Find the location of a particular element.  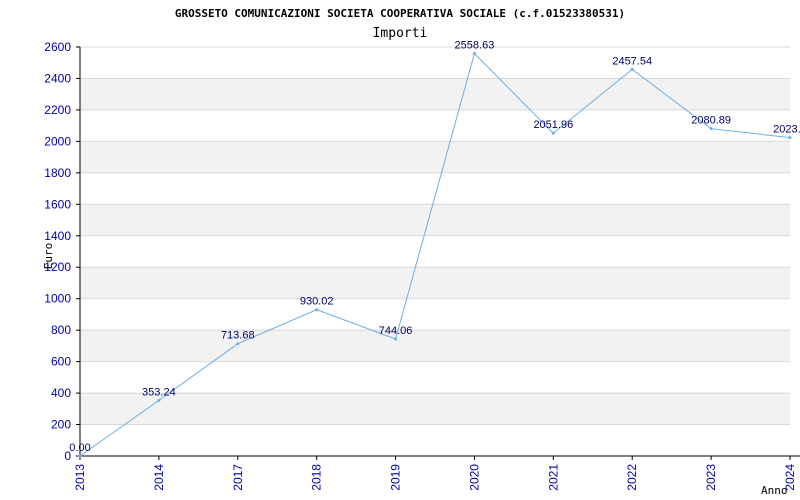

x-tick-label: 2021 is located at coordinates (553, 477).